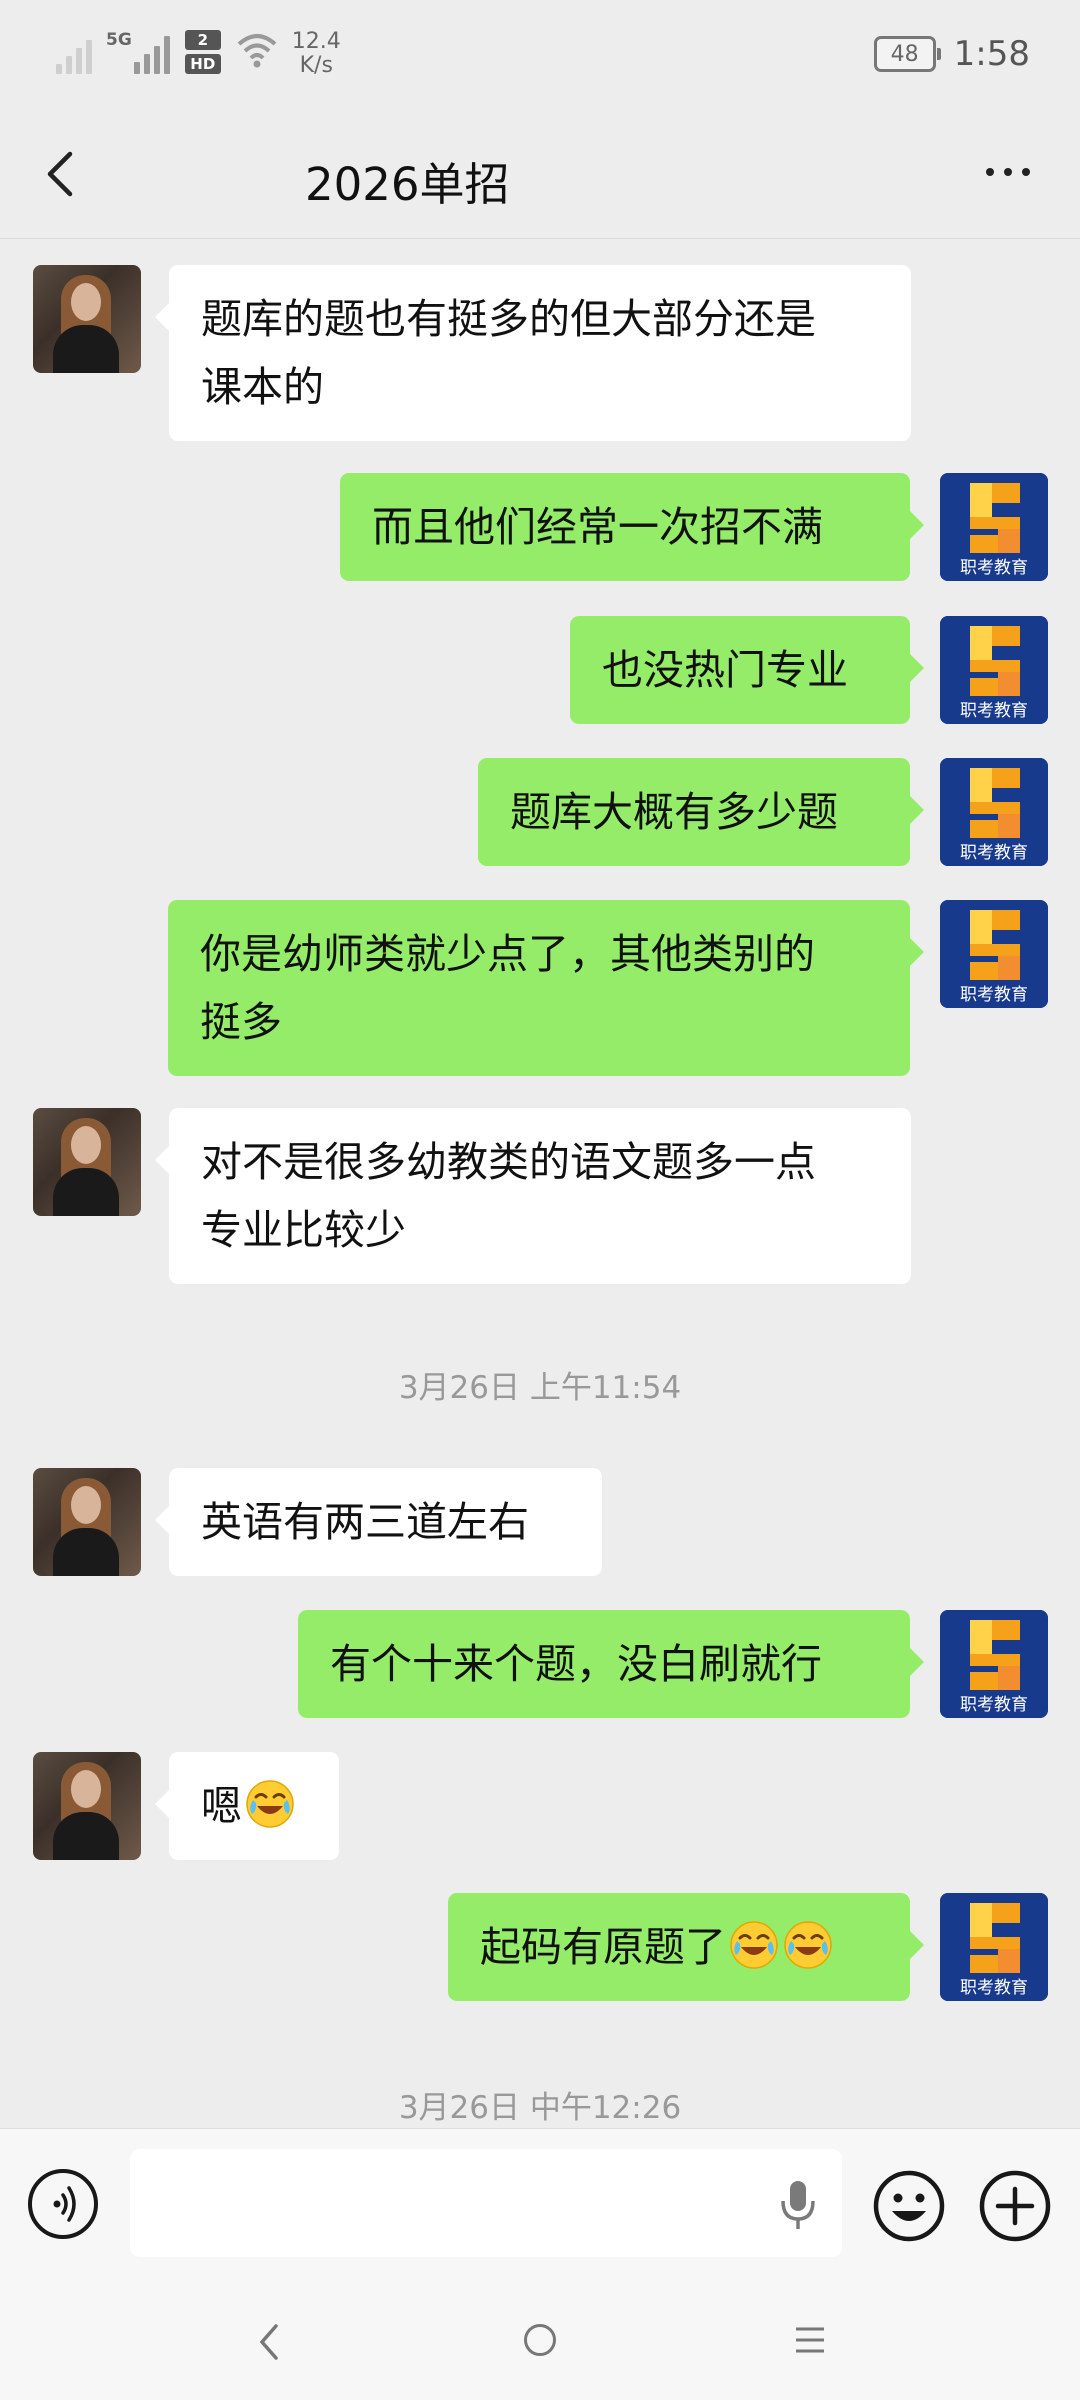 The height and width of the screenshot is (2400, 1080). What do you see at coordinates (810, 2340) in the screenshot?
I see `nav-menu-icon` at bounding box center [810, 2340].